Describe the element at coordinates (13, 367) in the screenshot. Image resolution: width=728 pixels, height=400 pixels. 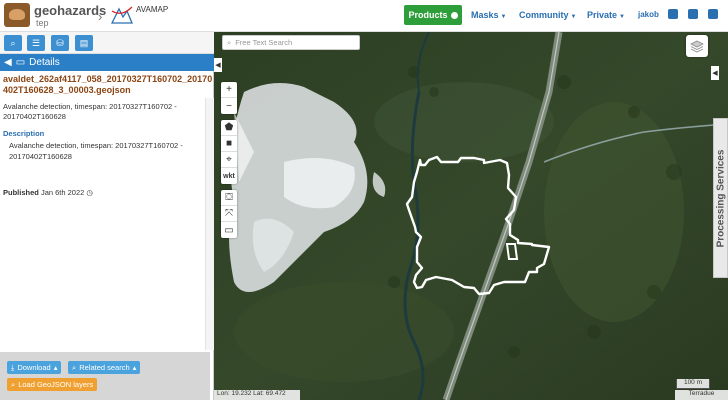
I see `download-icon: ⤓` at that location.